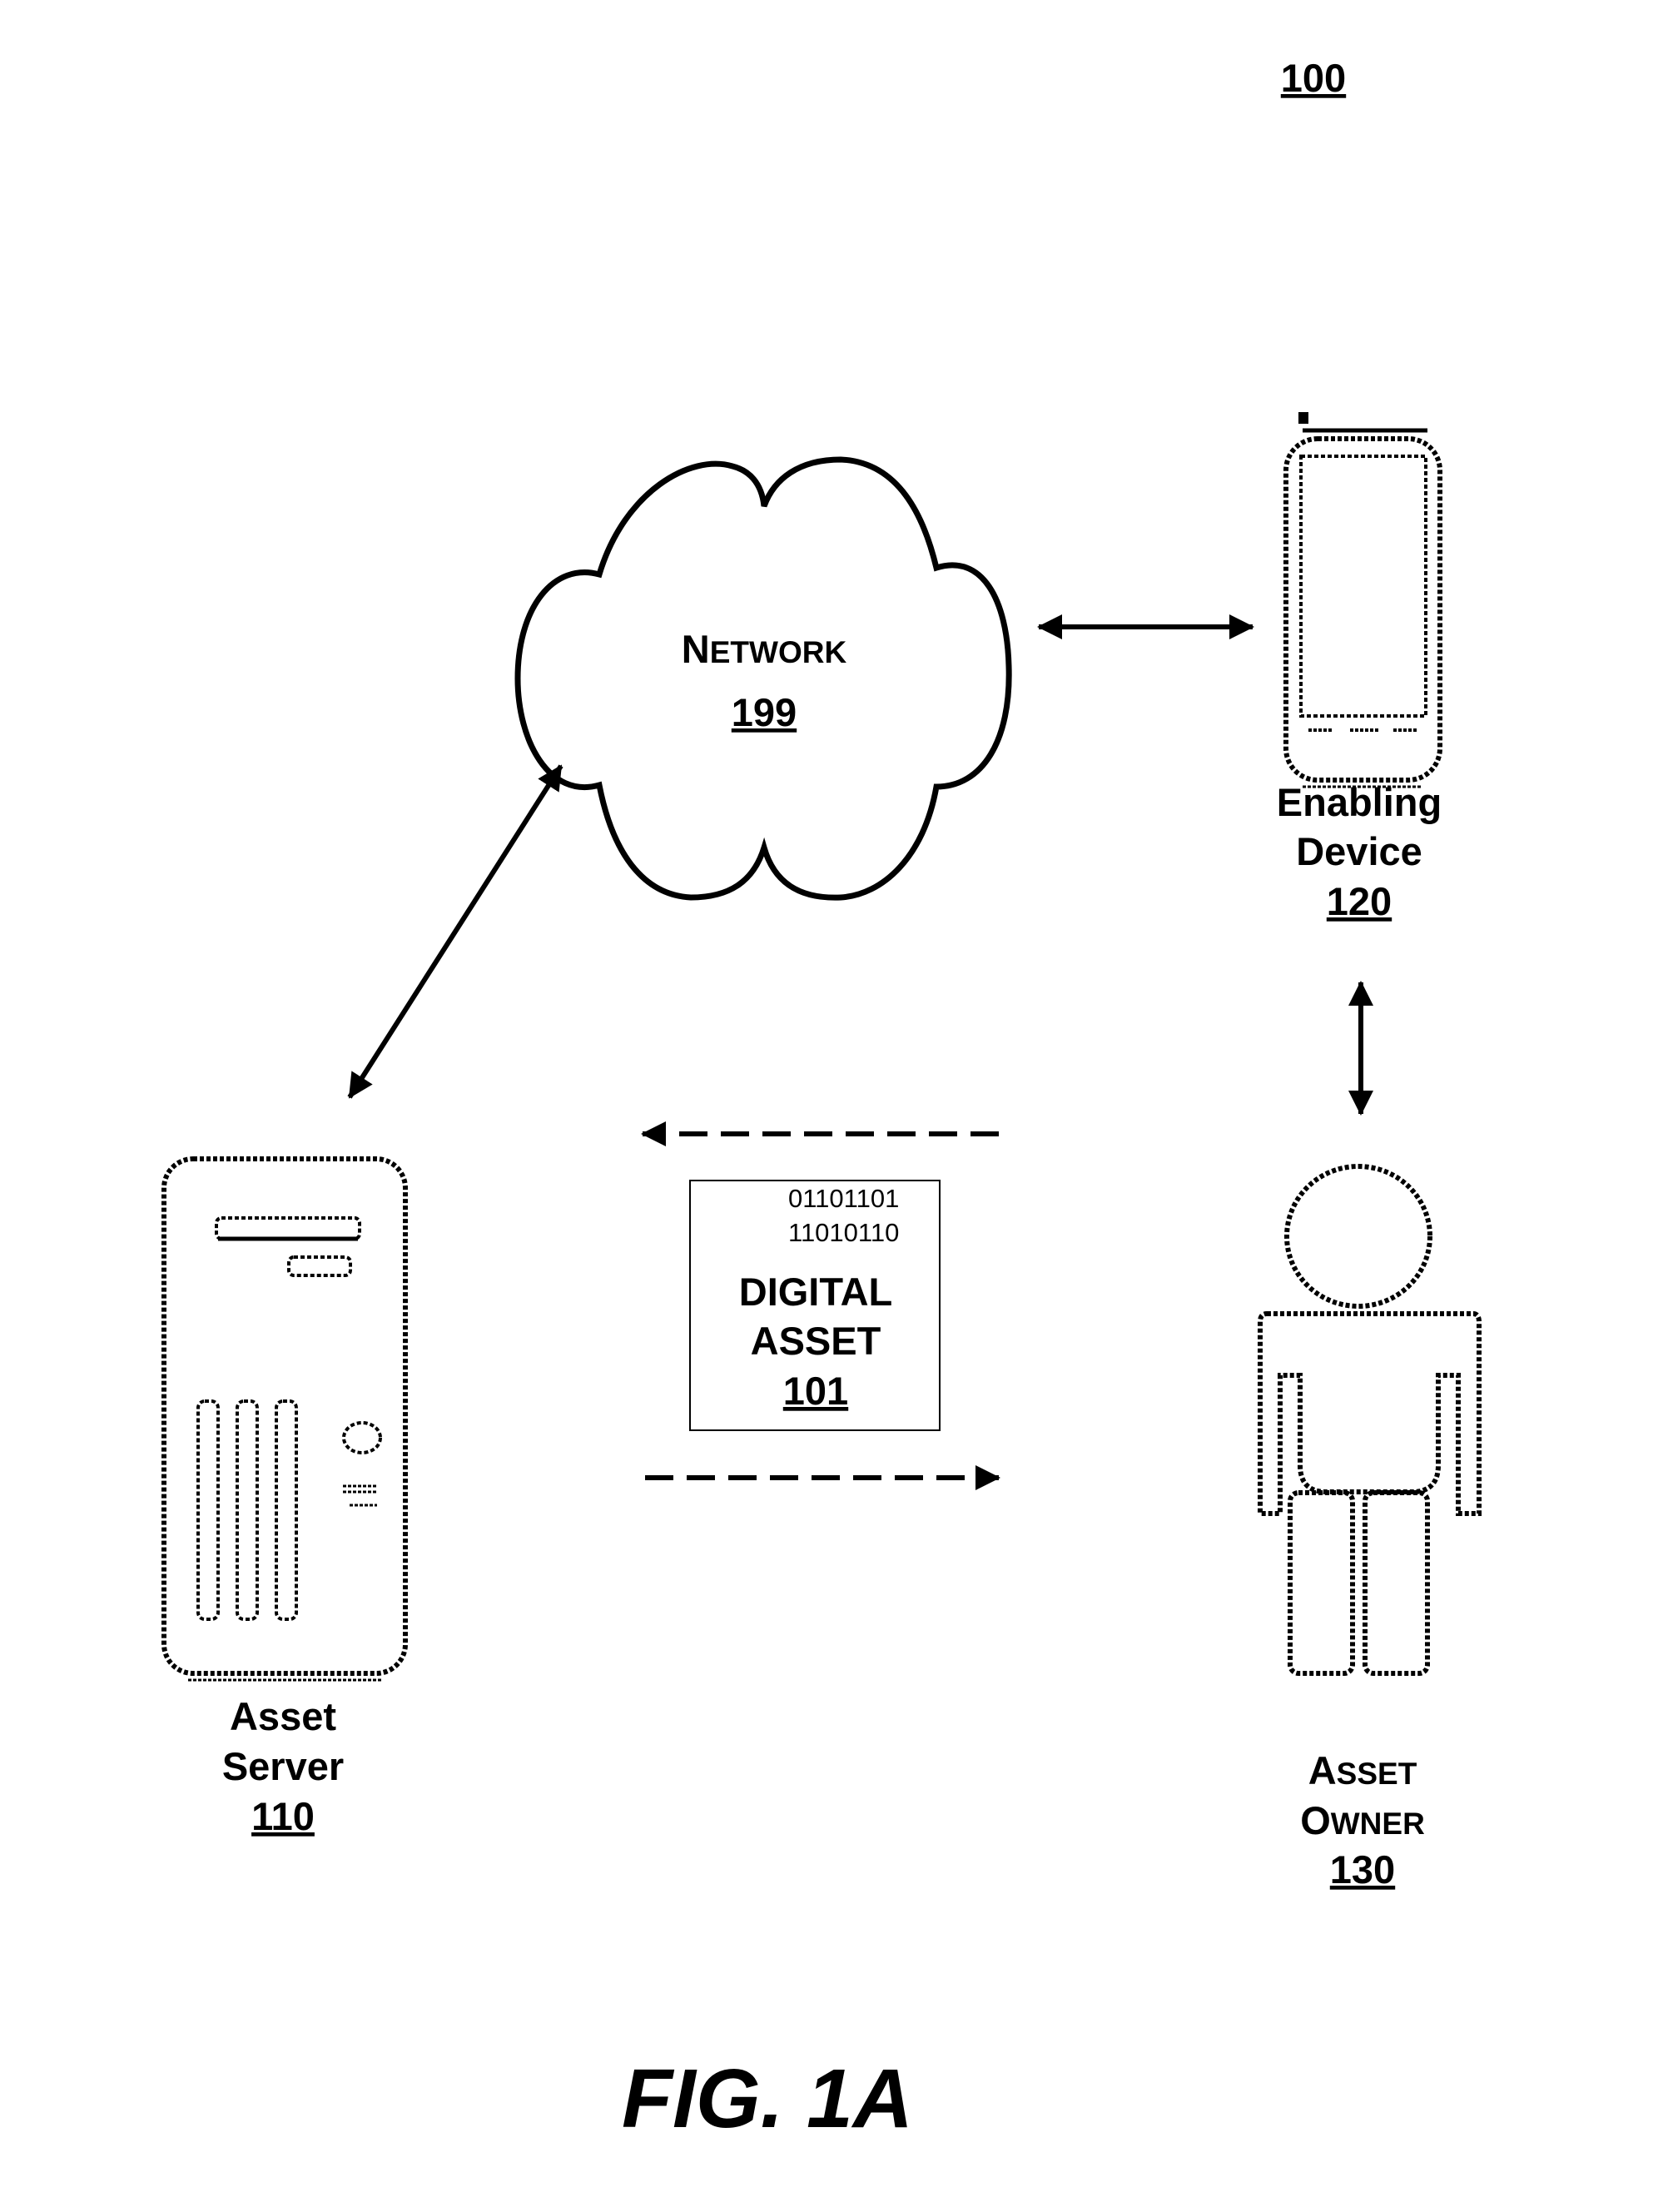  What do you see at coordinates (1362, 1820) in the screenshot?
I see `asset-owner-label-line2: OWNER` at bounding box center [1362, 1820].